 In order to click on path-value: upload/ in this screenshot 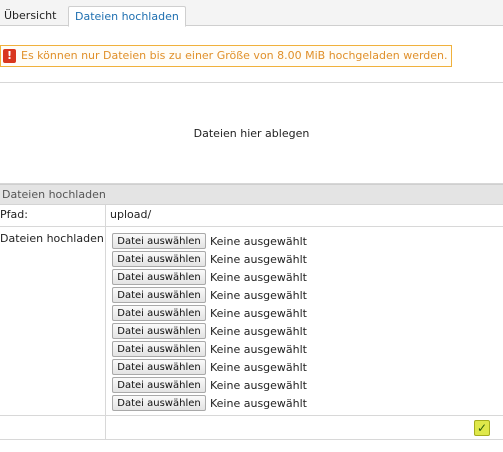, I will do `click(131, 214)`.